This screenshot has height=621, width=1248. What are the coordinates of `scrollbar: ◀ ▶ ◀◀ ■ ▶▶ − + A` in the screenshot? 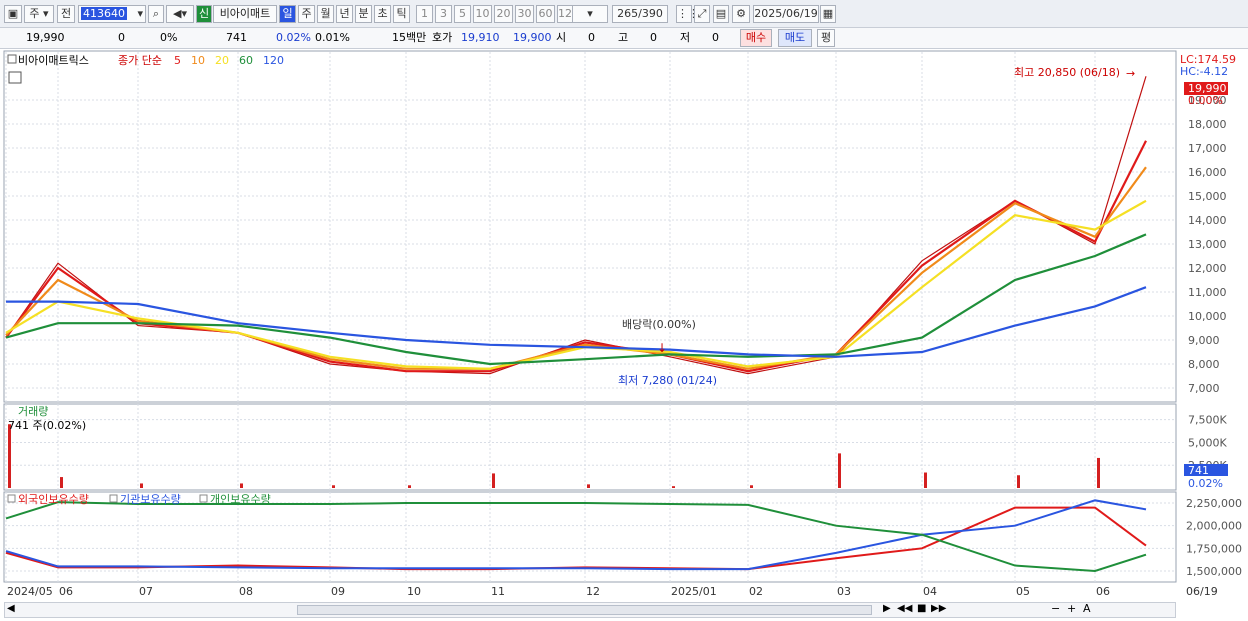 It's located at (590, 610).